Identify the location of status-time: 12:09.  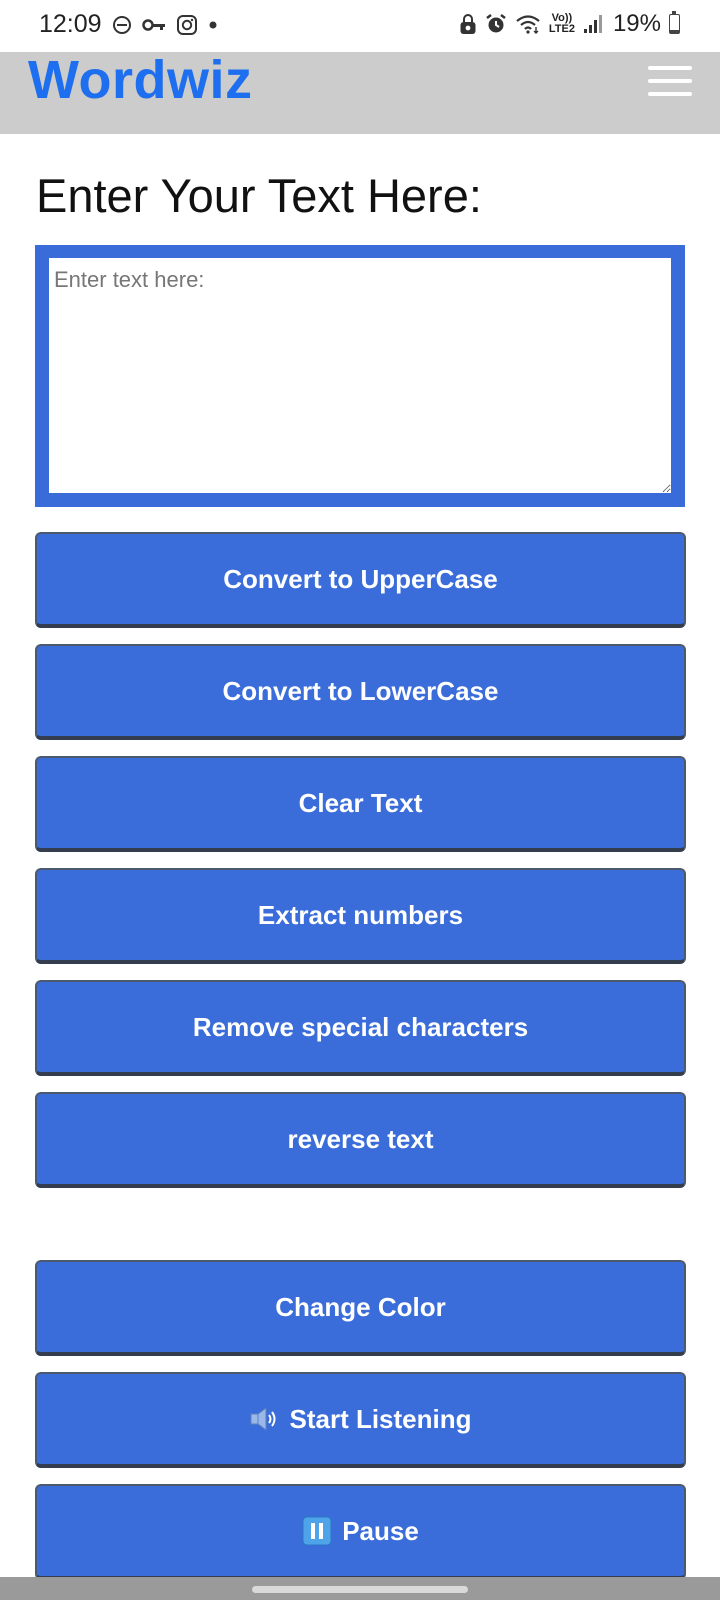
(70, 24).